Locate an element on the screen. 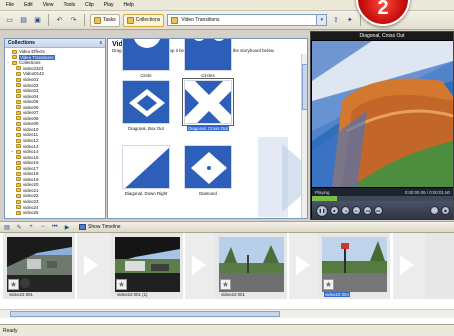  transition-label: Diagonal, Down Right is located at coordinates (146, 193).